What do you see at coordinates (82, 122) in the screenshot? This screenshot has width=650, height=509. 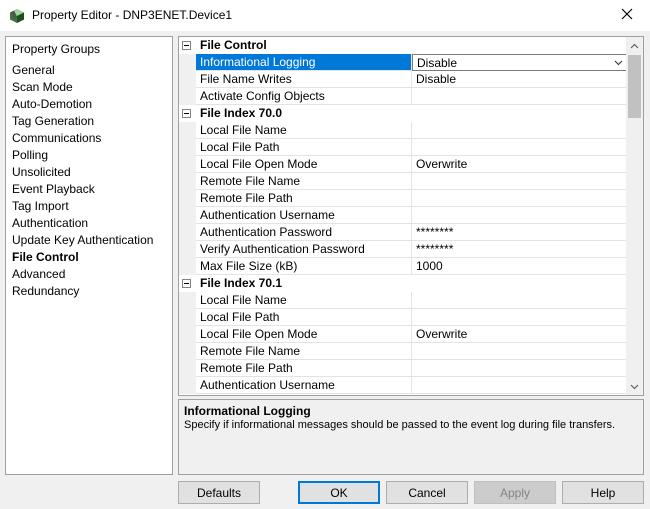 I see `property-group-item: Tag Generation` at bounding box center [82, 122].